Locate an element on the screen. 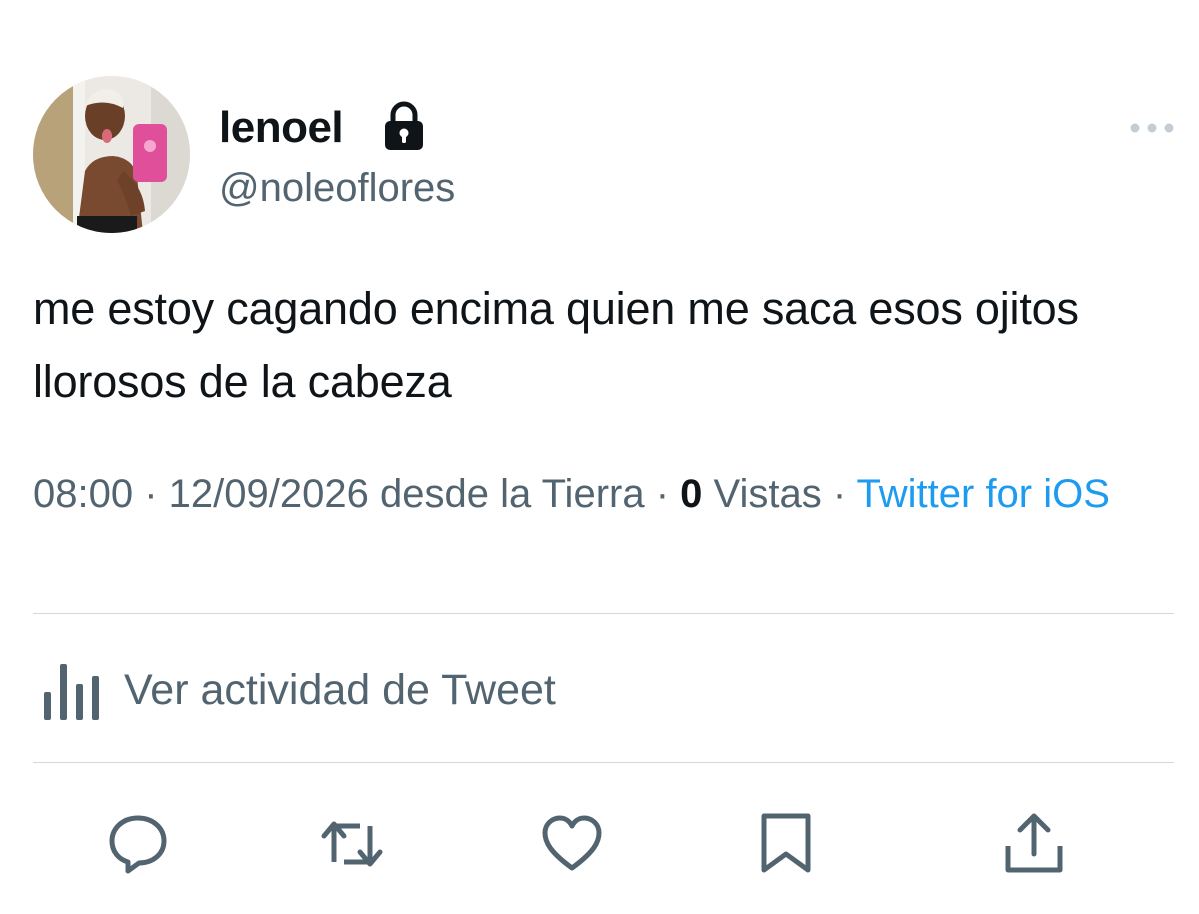 Image resolution: width=1199 pixels, height=914 pixels. retweet-button is located at coordinates (352, 844).